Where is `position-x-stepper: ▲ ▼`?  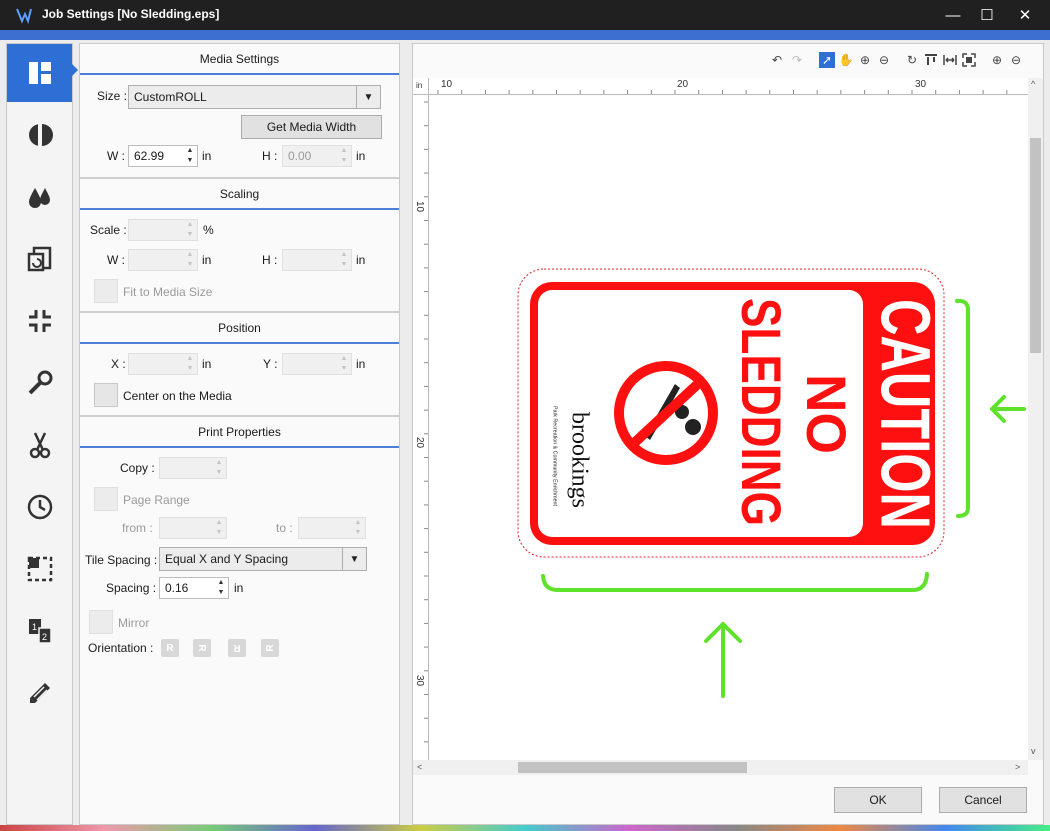 position-x-stepper: ▲ ▼ is located at coordinates (190, 364).